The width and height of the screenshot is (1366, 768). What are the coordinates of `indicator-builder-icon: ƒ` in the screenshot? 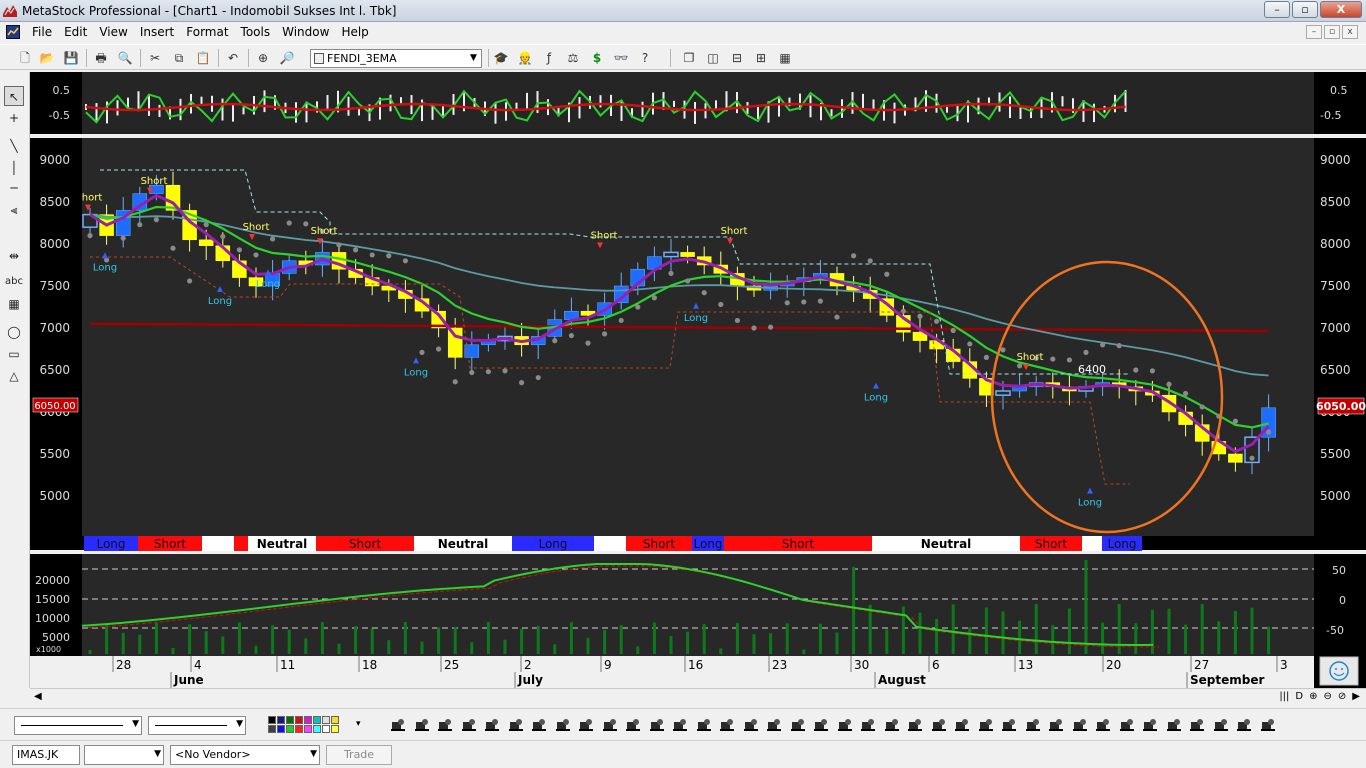 It's located at (549, 58).